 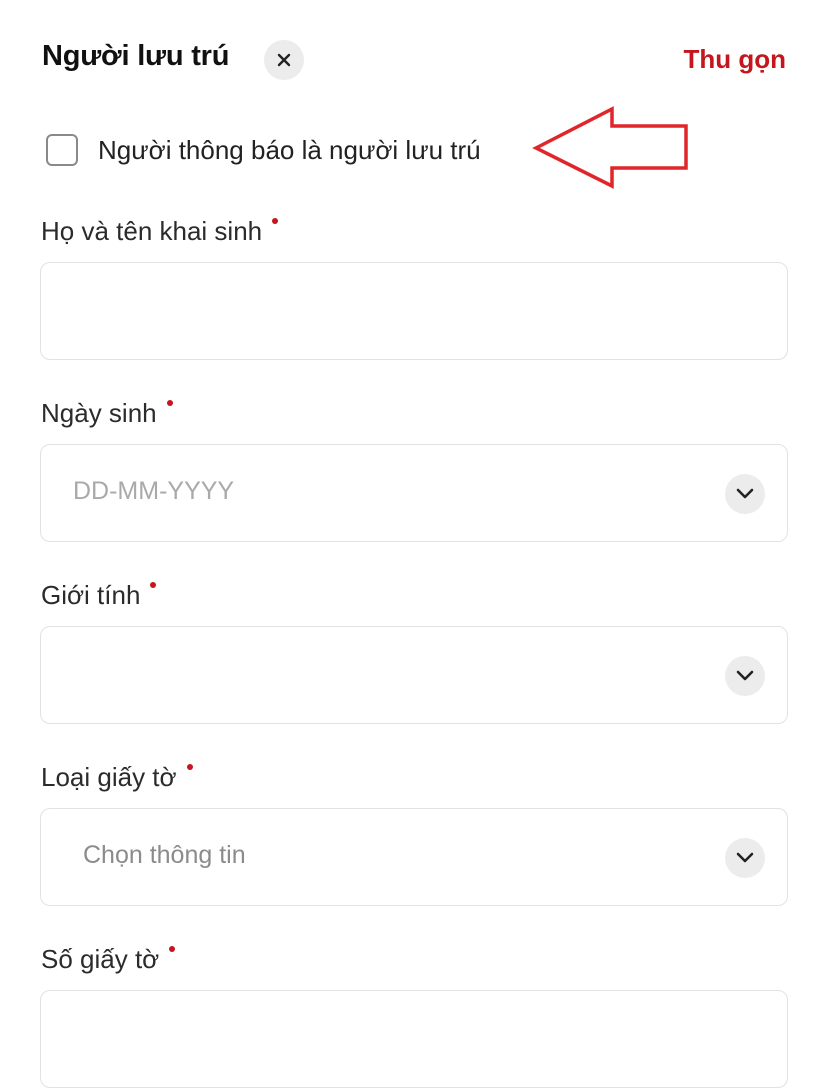 I want to click on resident-checkbox-label: Người thông báo là người lưu trú, so click(x=289, y=149).